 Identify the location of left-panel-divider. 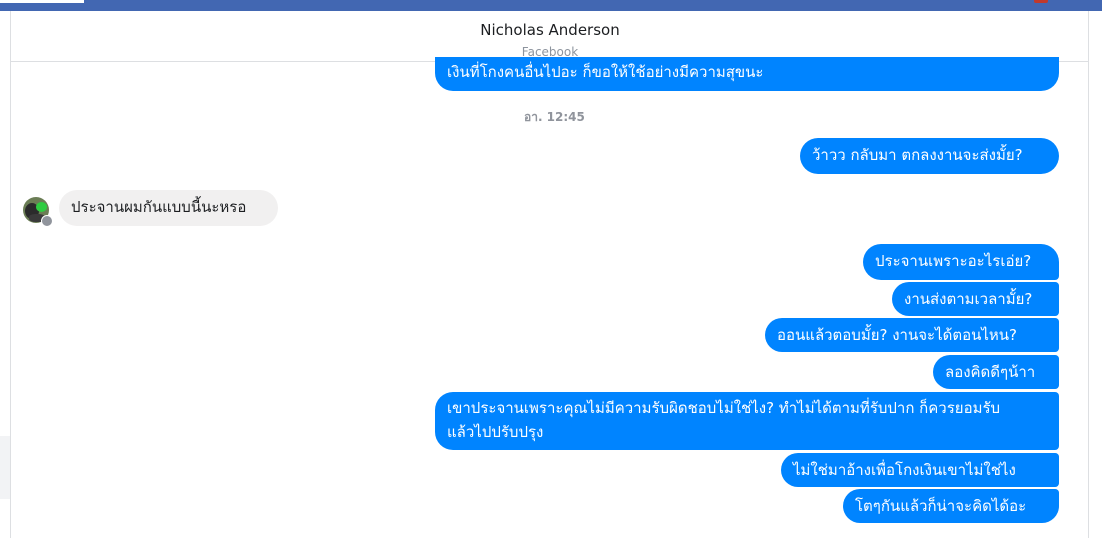
(10, 274).